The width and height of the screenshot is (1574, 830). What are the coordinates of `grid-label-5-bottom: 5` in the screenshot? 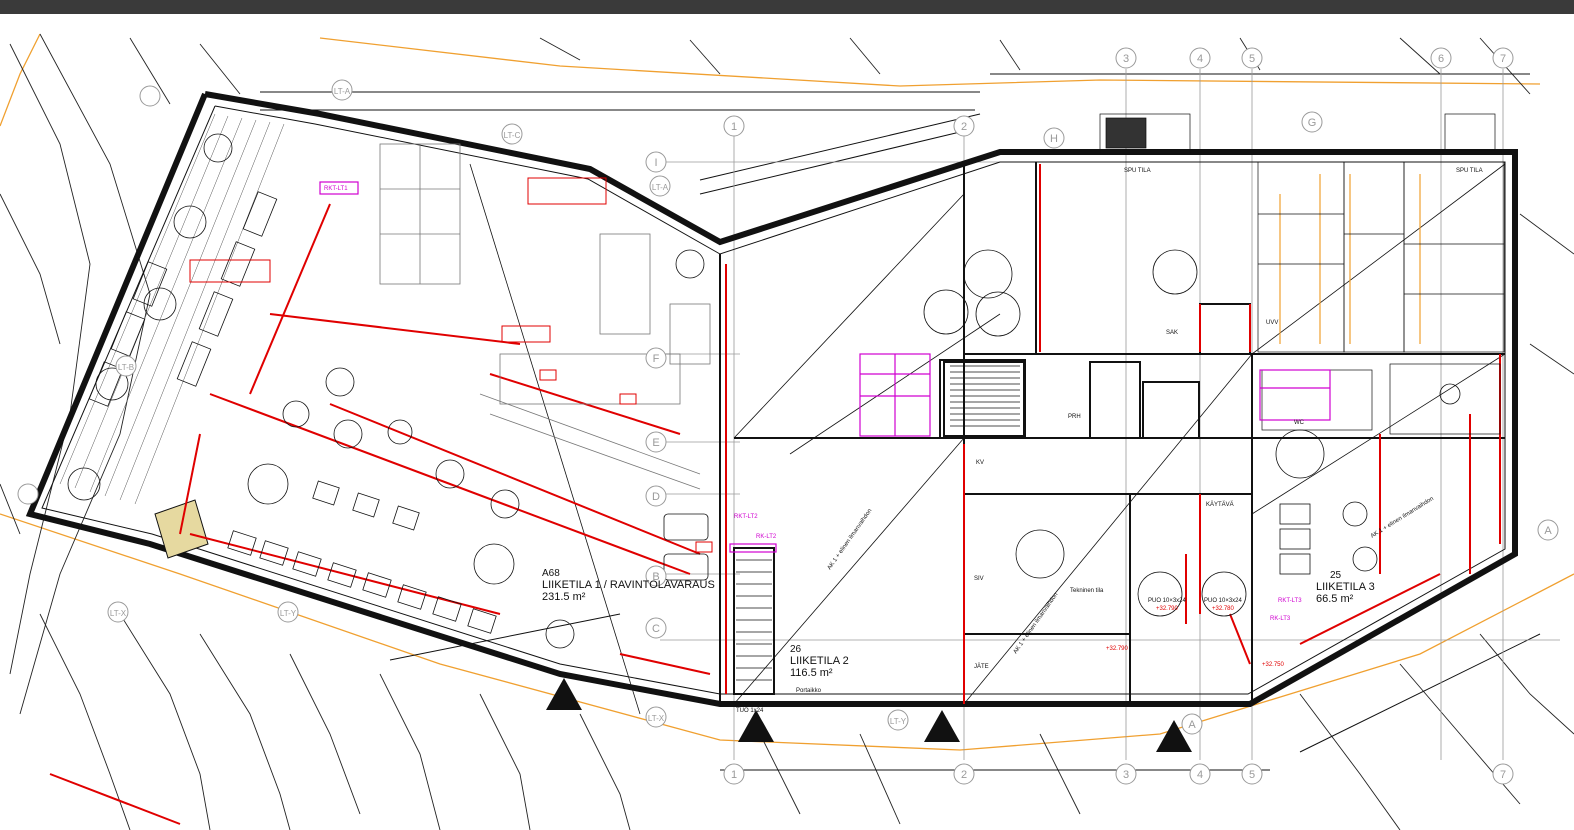 It's located at (1252, 775).